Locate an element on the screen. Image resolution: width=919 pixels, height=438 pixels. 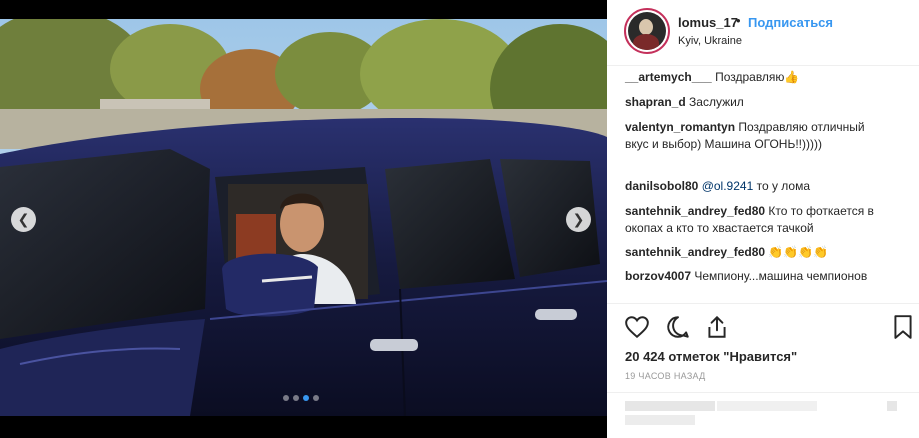
post-timestamp: 19 ЧАСОВ НАЗАД is located at coordinates (665, 376).